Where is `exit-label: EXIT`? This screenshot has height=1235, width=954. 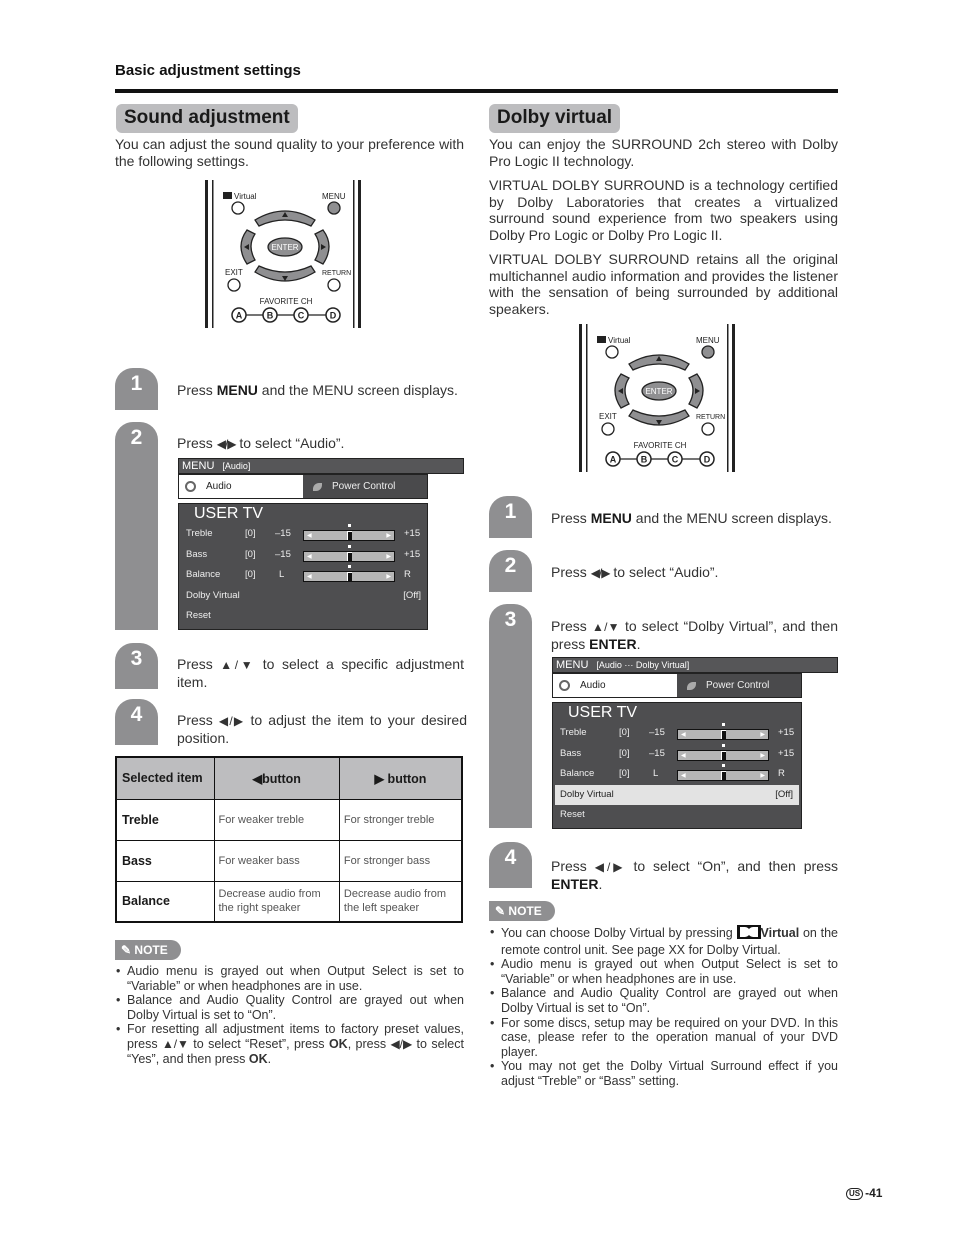
exit-label: EXIT is located at coordinates (234, 272).